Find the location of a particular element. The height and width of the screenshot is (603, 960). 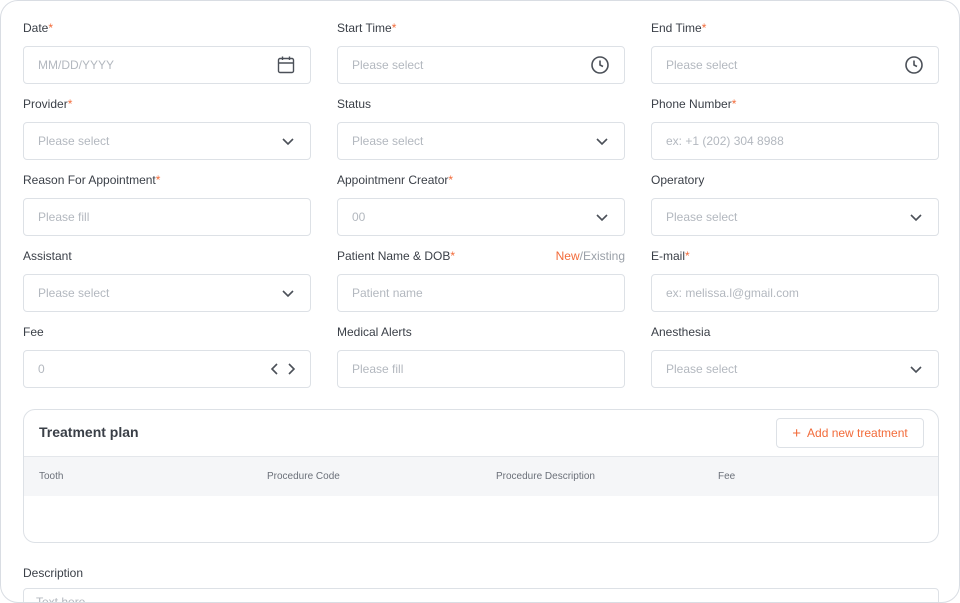

anesthesia-placeholder: Please select is located at coordinates (702, 369).